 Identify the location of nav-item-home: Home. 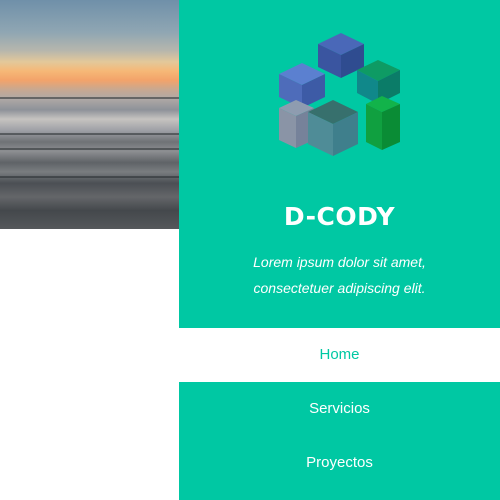
(339, 355).